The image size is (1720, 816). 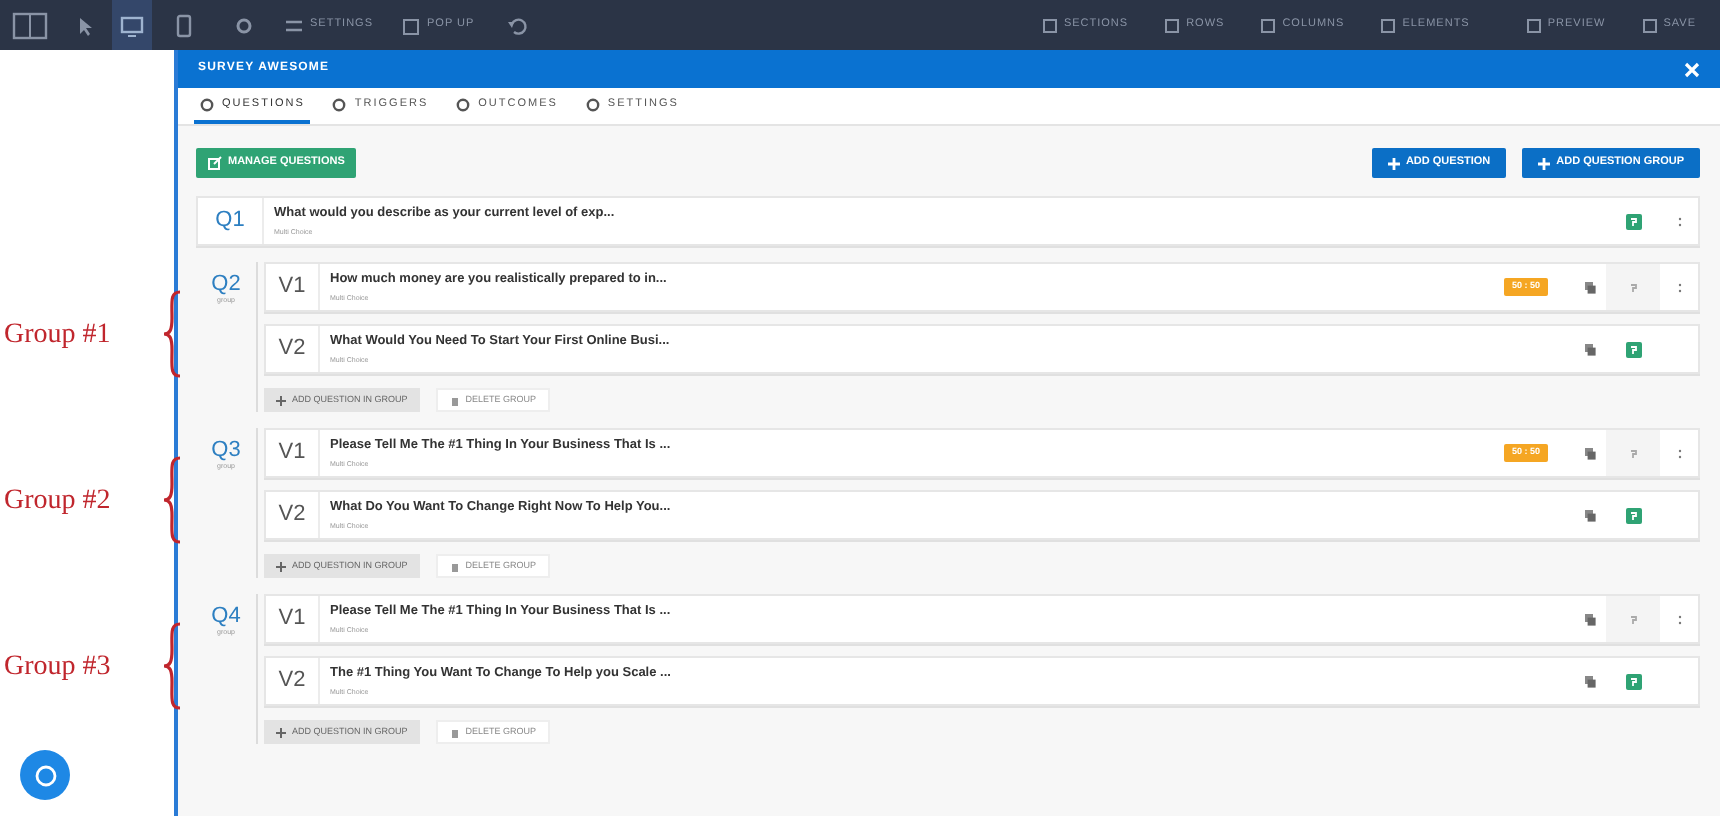 What do you see at coordinates (294, 25) in the screenshot?
I see `sliders-icon` at bounding box center [294, 25].